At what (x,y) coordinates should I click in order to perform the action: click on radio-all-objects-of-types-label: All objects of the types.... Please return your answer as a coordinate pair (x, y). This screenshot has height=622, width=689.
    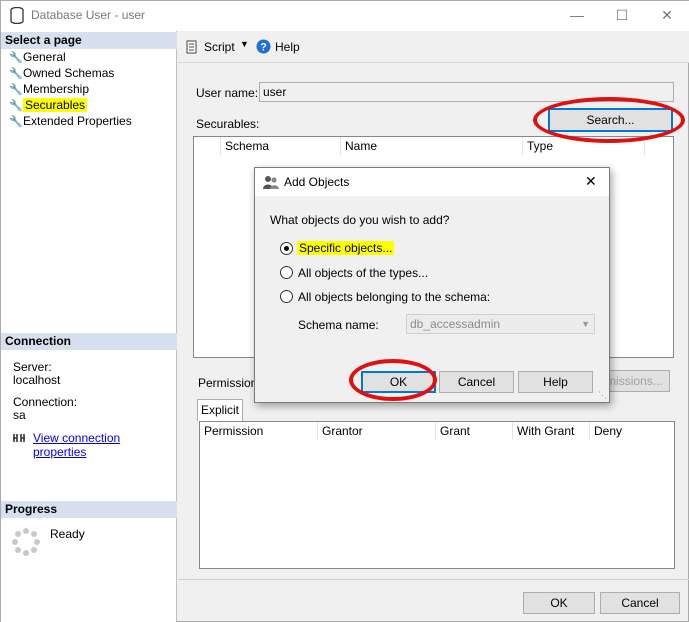
    Looking at the image, I should click on (363, 273).